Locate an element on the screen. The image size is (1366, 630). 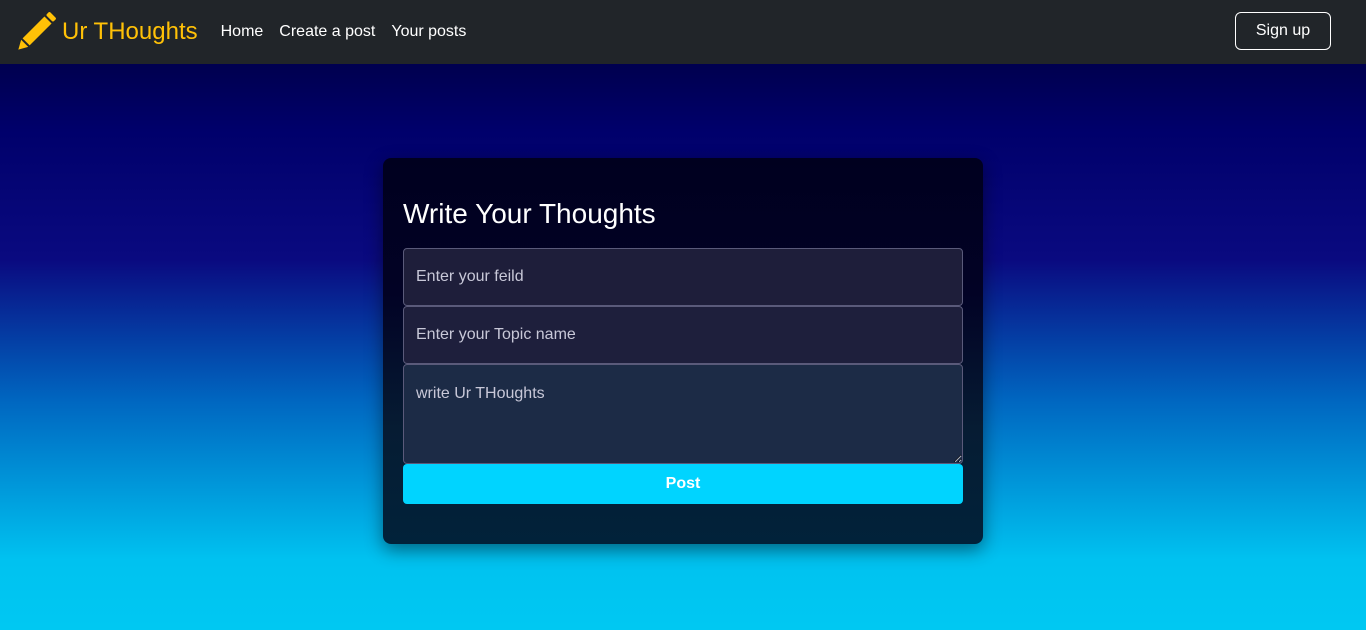
nav-link-home: Home is located at coordinates (242, 32).